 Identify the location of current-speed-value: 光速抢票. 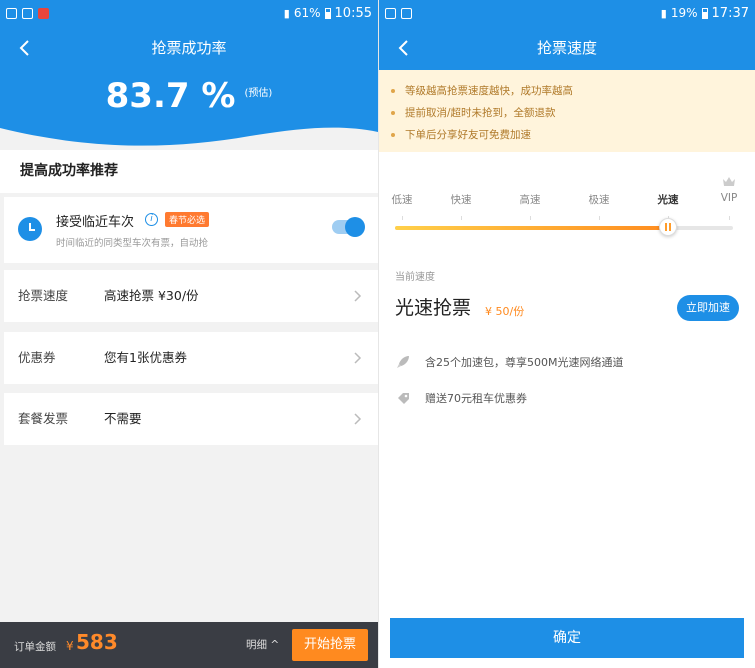
(433, 308).